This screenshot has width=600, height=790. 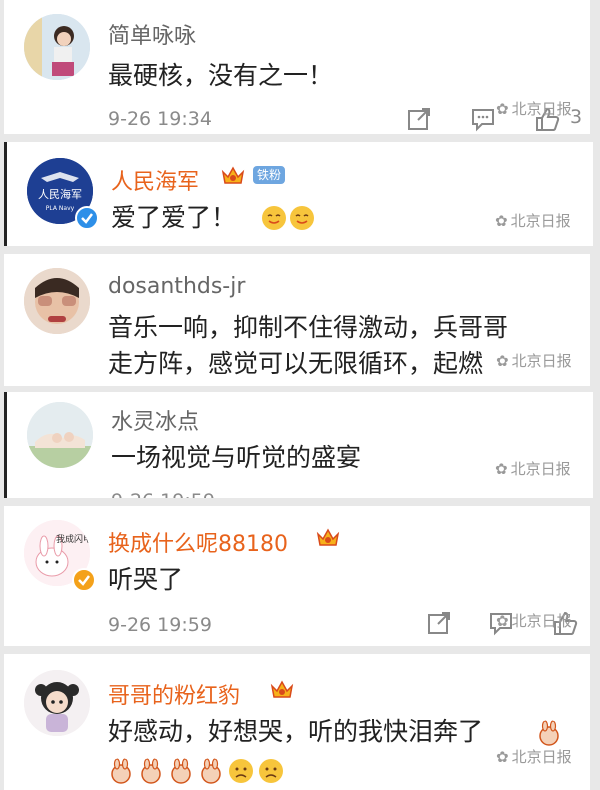 I want to click on username: 人民海军, so click(x=155, y=180).